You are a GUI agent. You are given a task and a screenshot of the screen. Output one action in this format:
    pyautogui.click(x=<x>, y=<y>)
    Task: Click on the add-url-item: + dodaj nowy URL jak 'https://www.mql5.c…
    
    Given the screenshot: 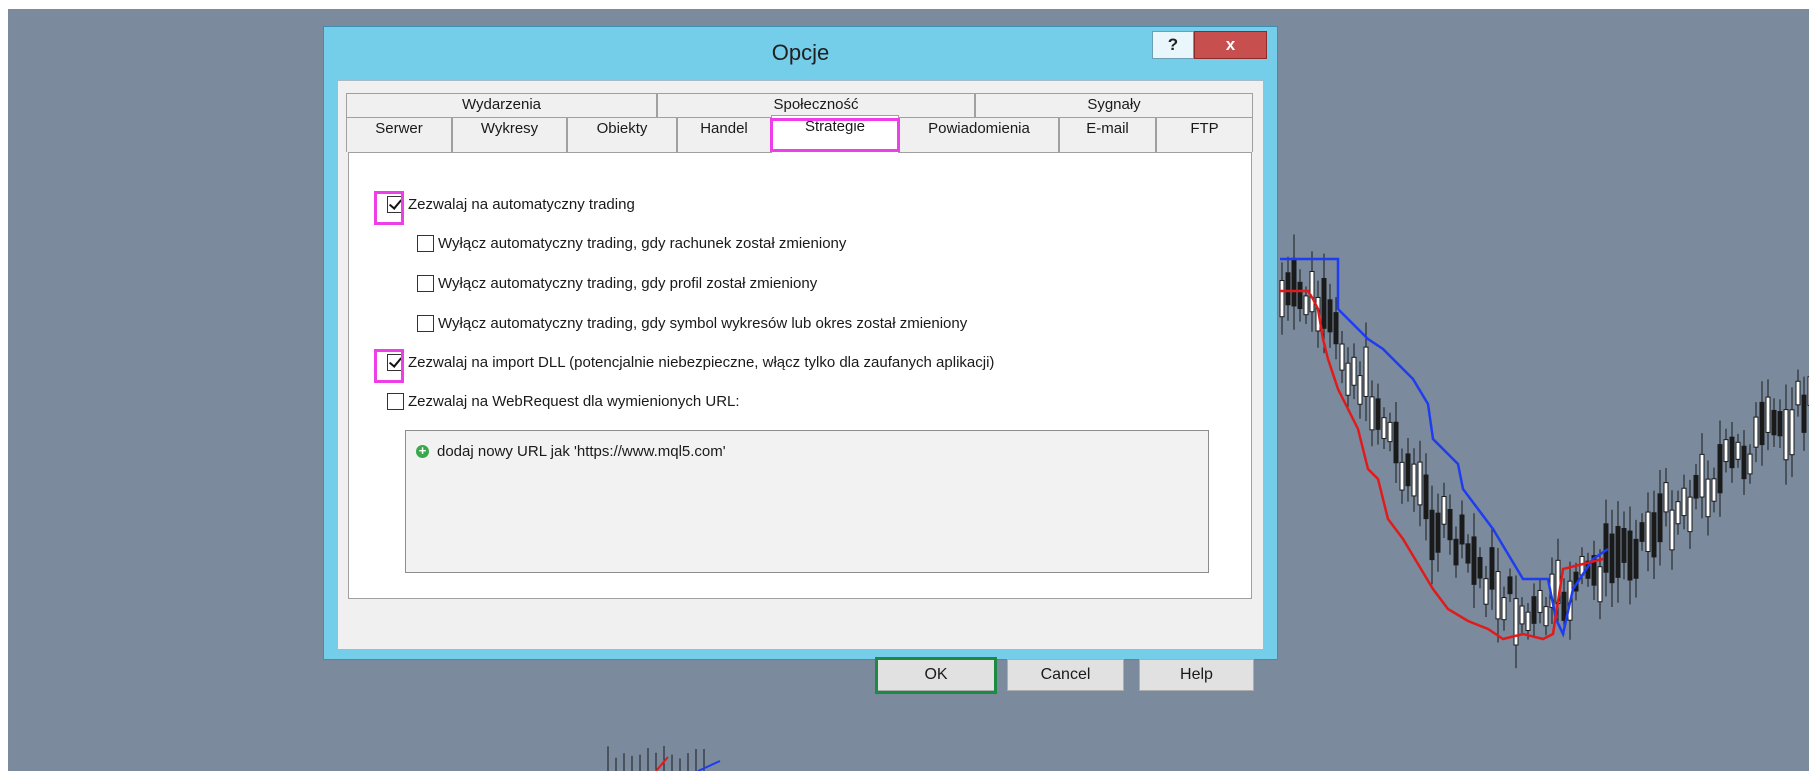 What is the action you would take?
    pyautogui.click(x=571, y=451)
    